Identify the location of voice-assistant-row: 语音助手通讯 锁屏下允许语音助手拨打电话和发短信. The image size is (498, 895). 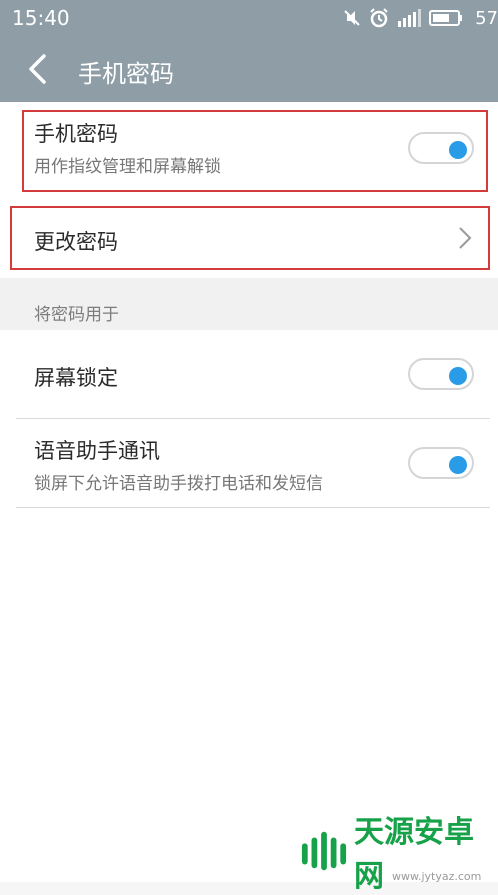
(249, 463).